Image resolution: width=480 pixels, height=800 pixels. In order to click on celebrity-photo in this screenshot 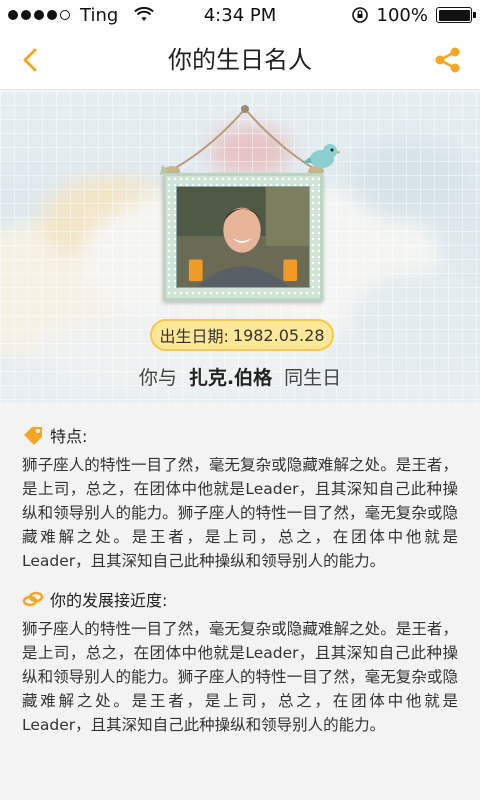, I will do `click(243, 237)`.